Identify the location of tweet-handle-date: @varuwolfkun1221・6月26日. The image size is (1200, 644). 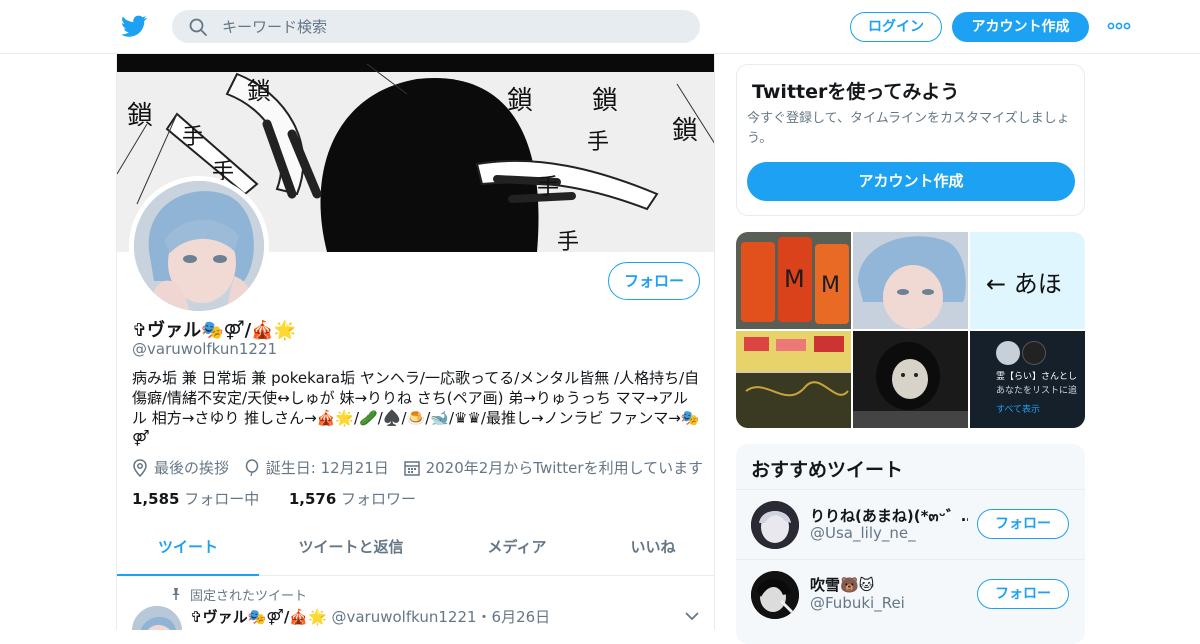
(440, 617).